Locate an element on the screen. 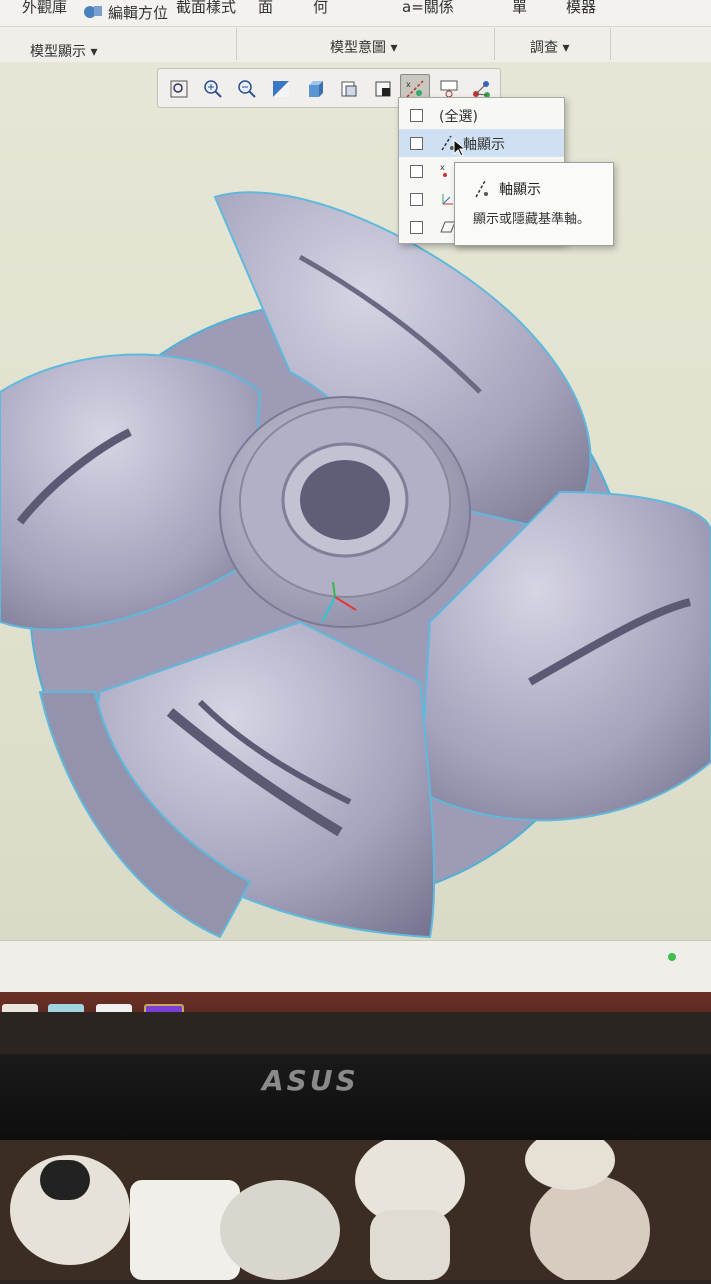  zoom-out-button is located at coordinates (247, 89).